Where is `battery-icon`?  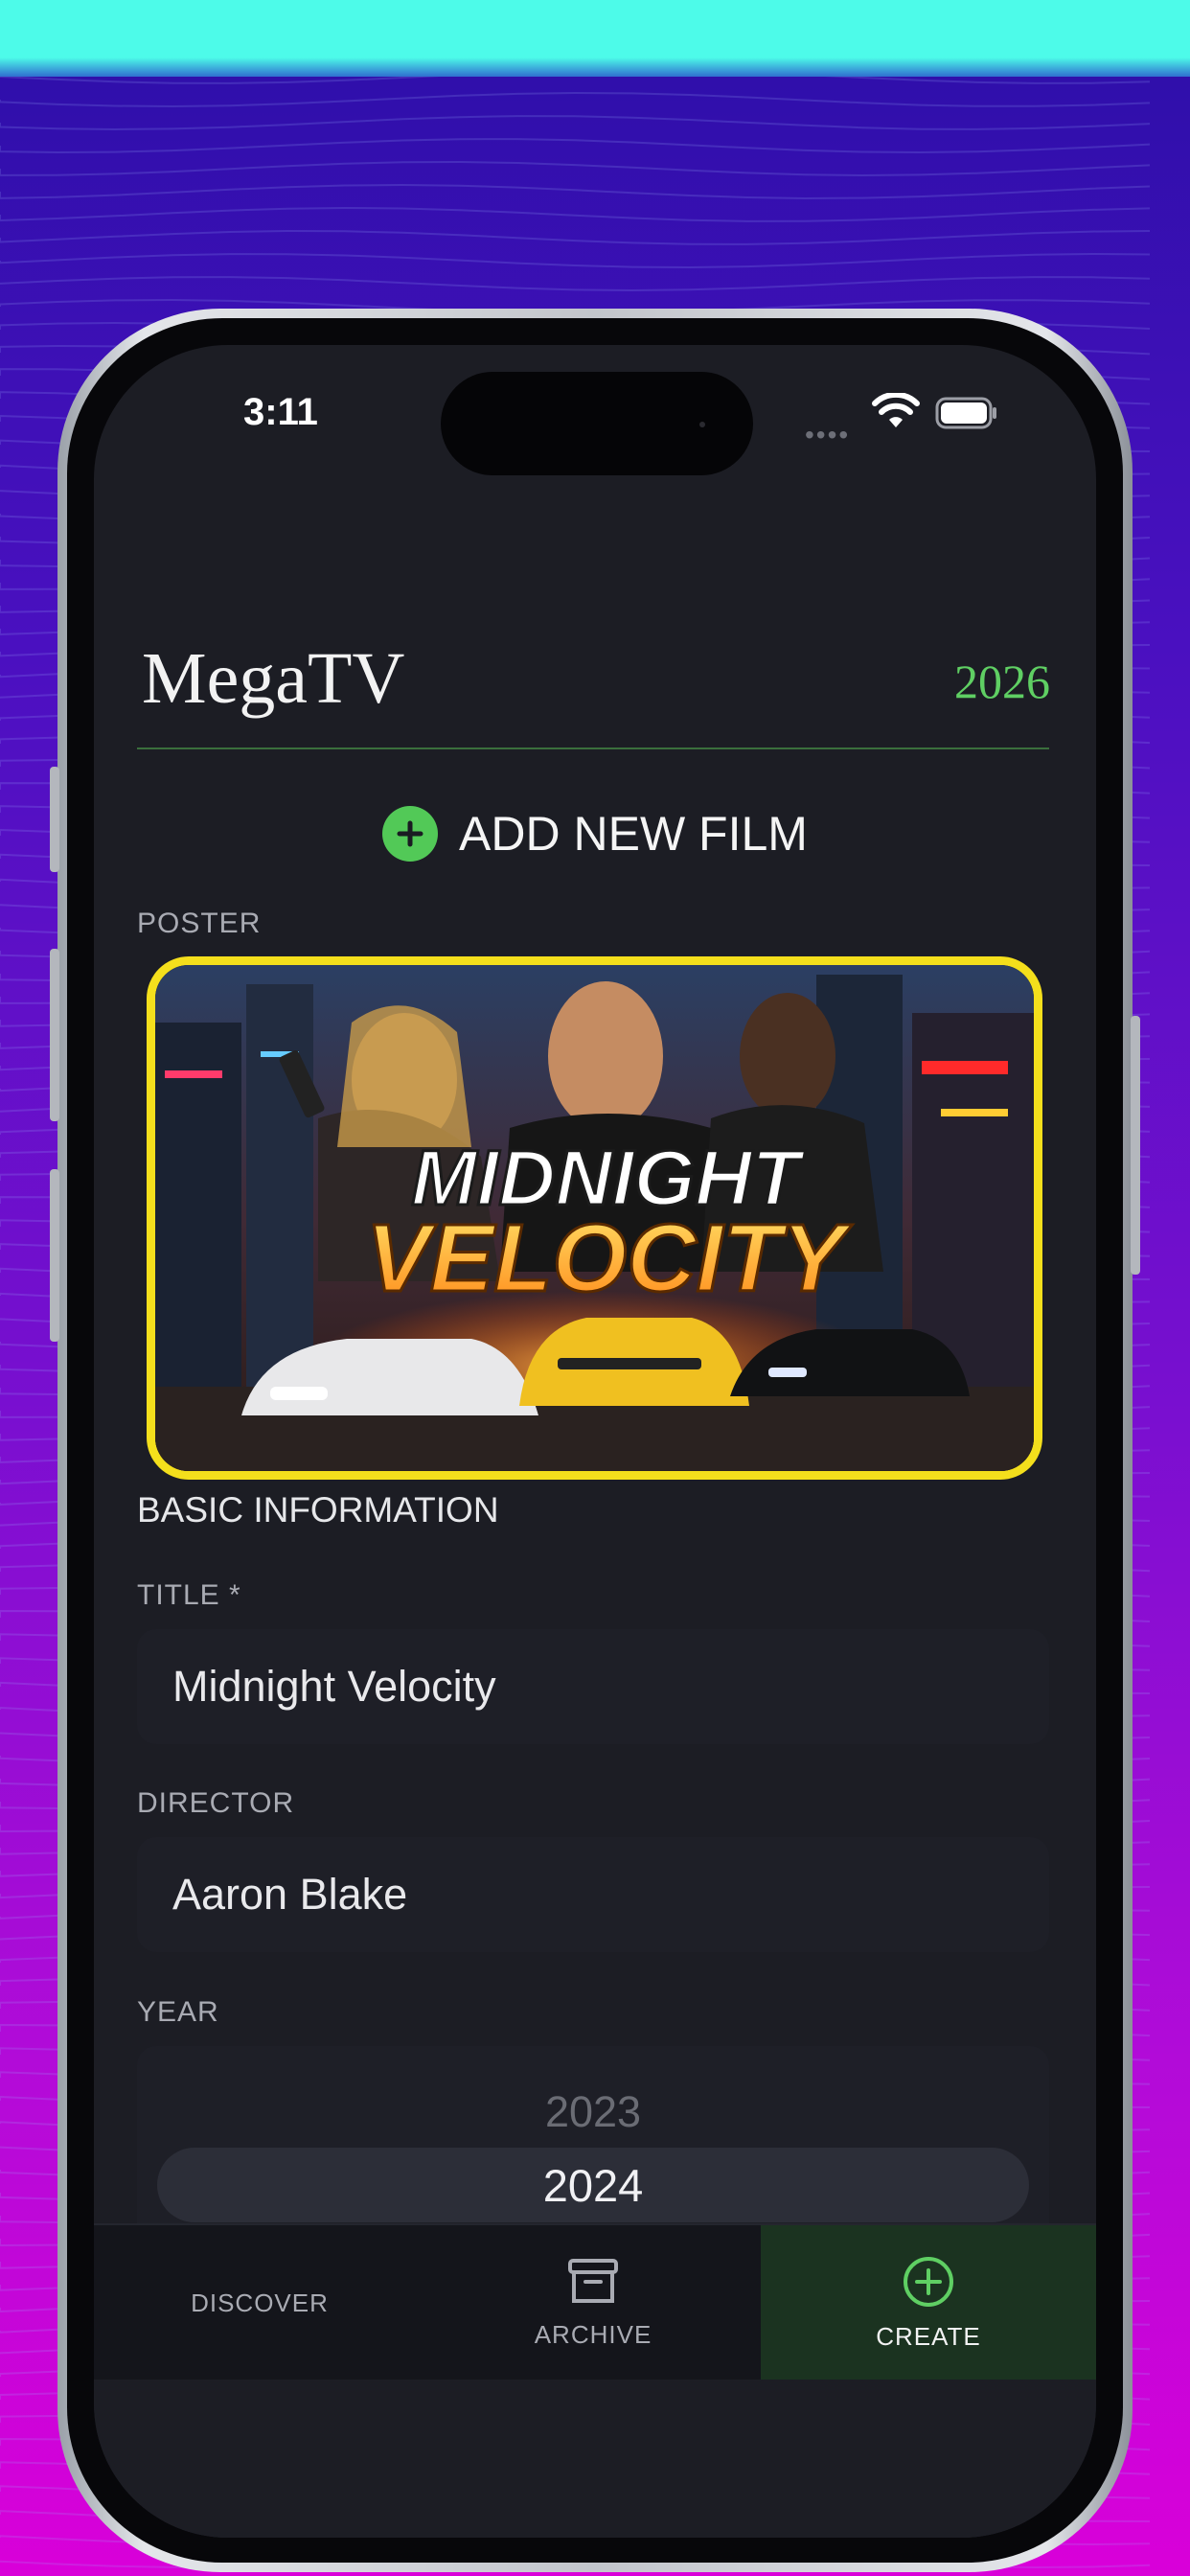
battery-icon is located at coordinates (966, 413).